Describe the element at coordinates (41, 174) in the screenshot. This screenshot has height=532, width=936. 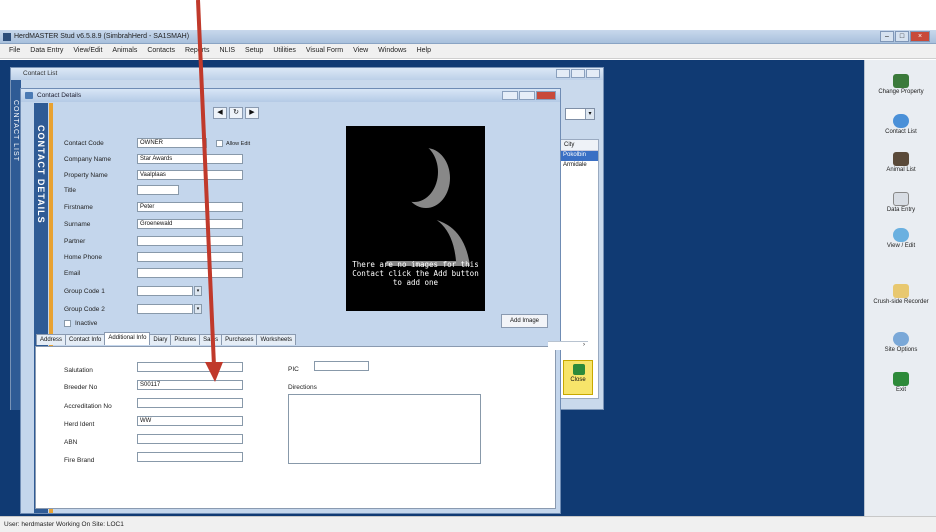
I see `contact-details-side-label: CONTACT DETAILS` at that location.